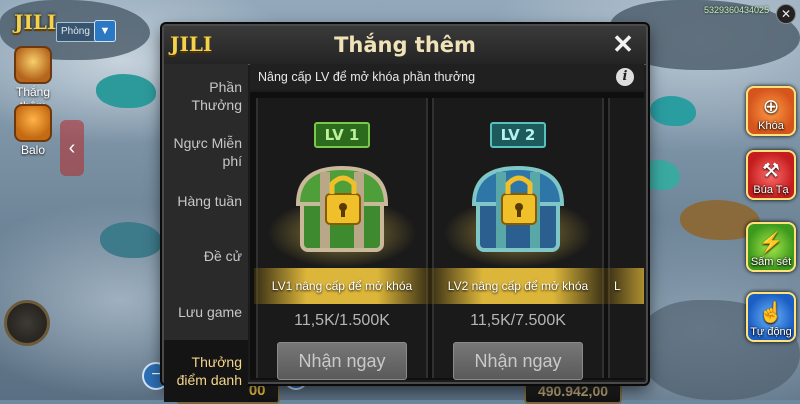 Image resolution: width=800 pixels, height=404 pixels. I want to click on lightning-icon: ⚡, so click(771, 243).